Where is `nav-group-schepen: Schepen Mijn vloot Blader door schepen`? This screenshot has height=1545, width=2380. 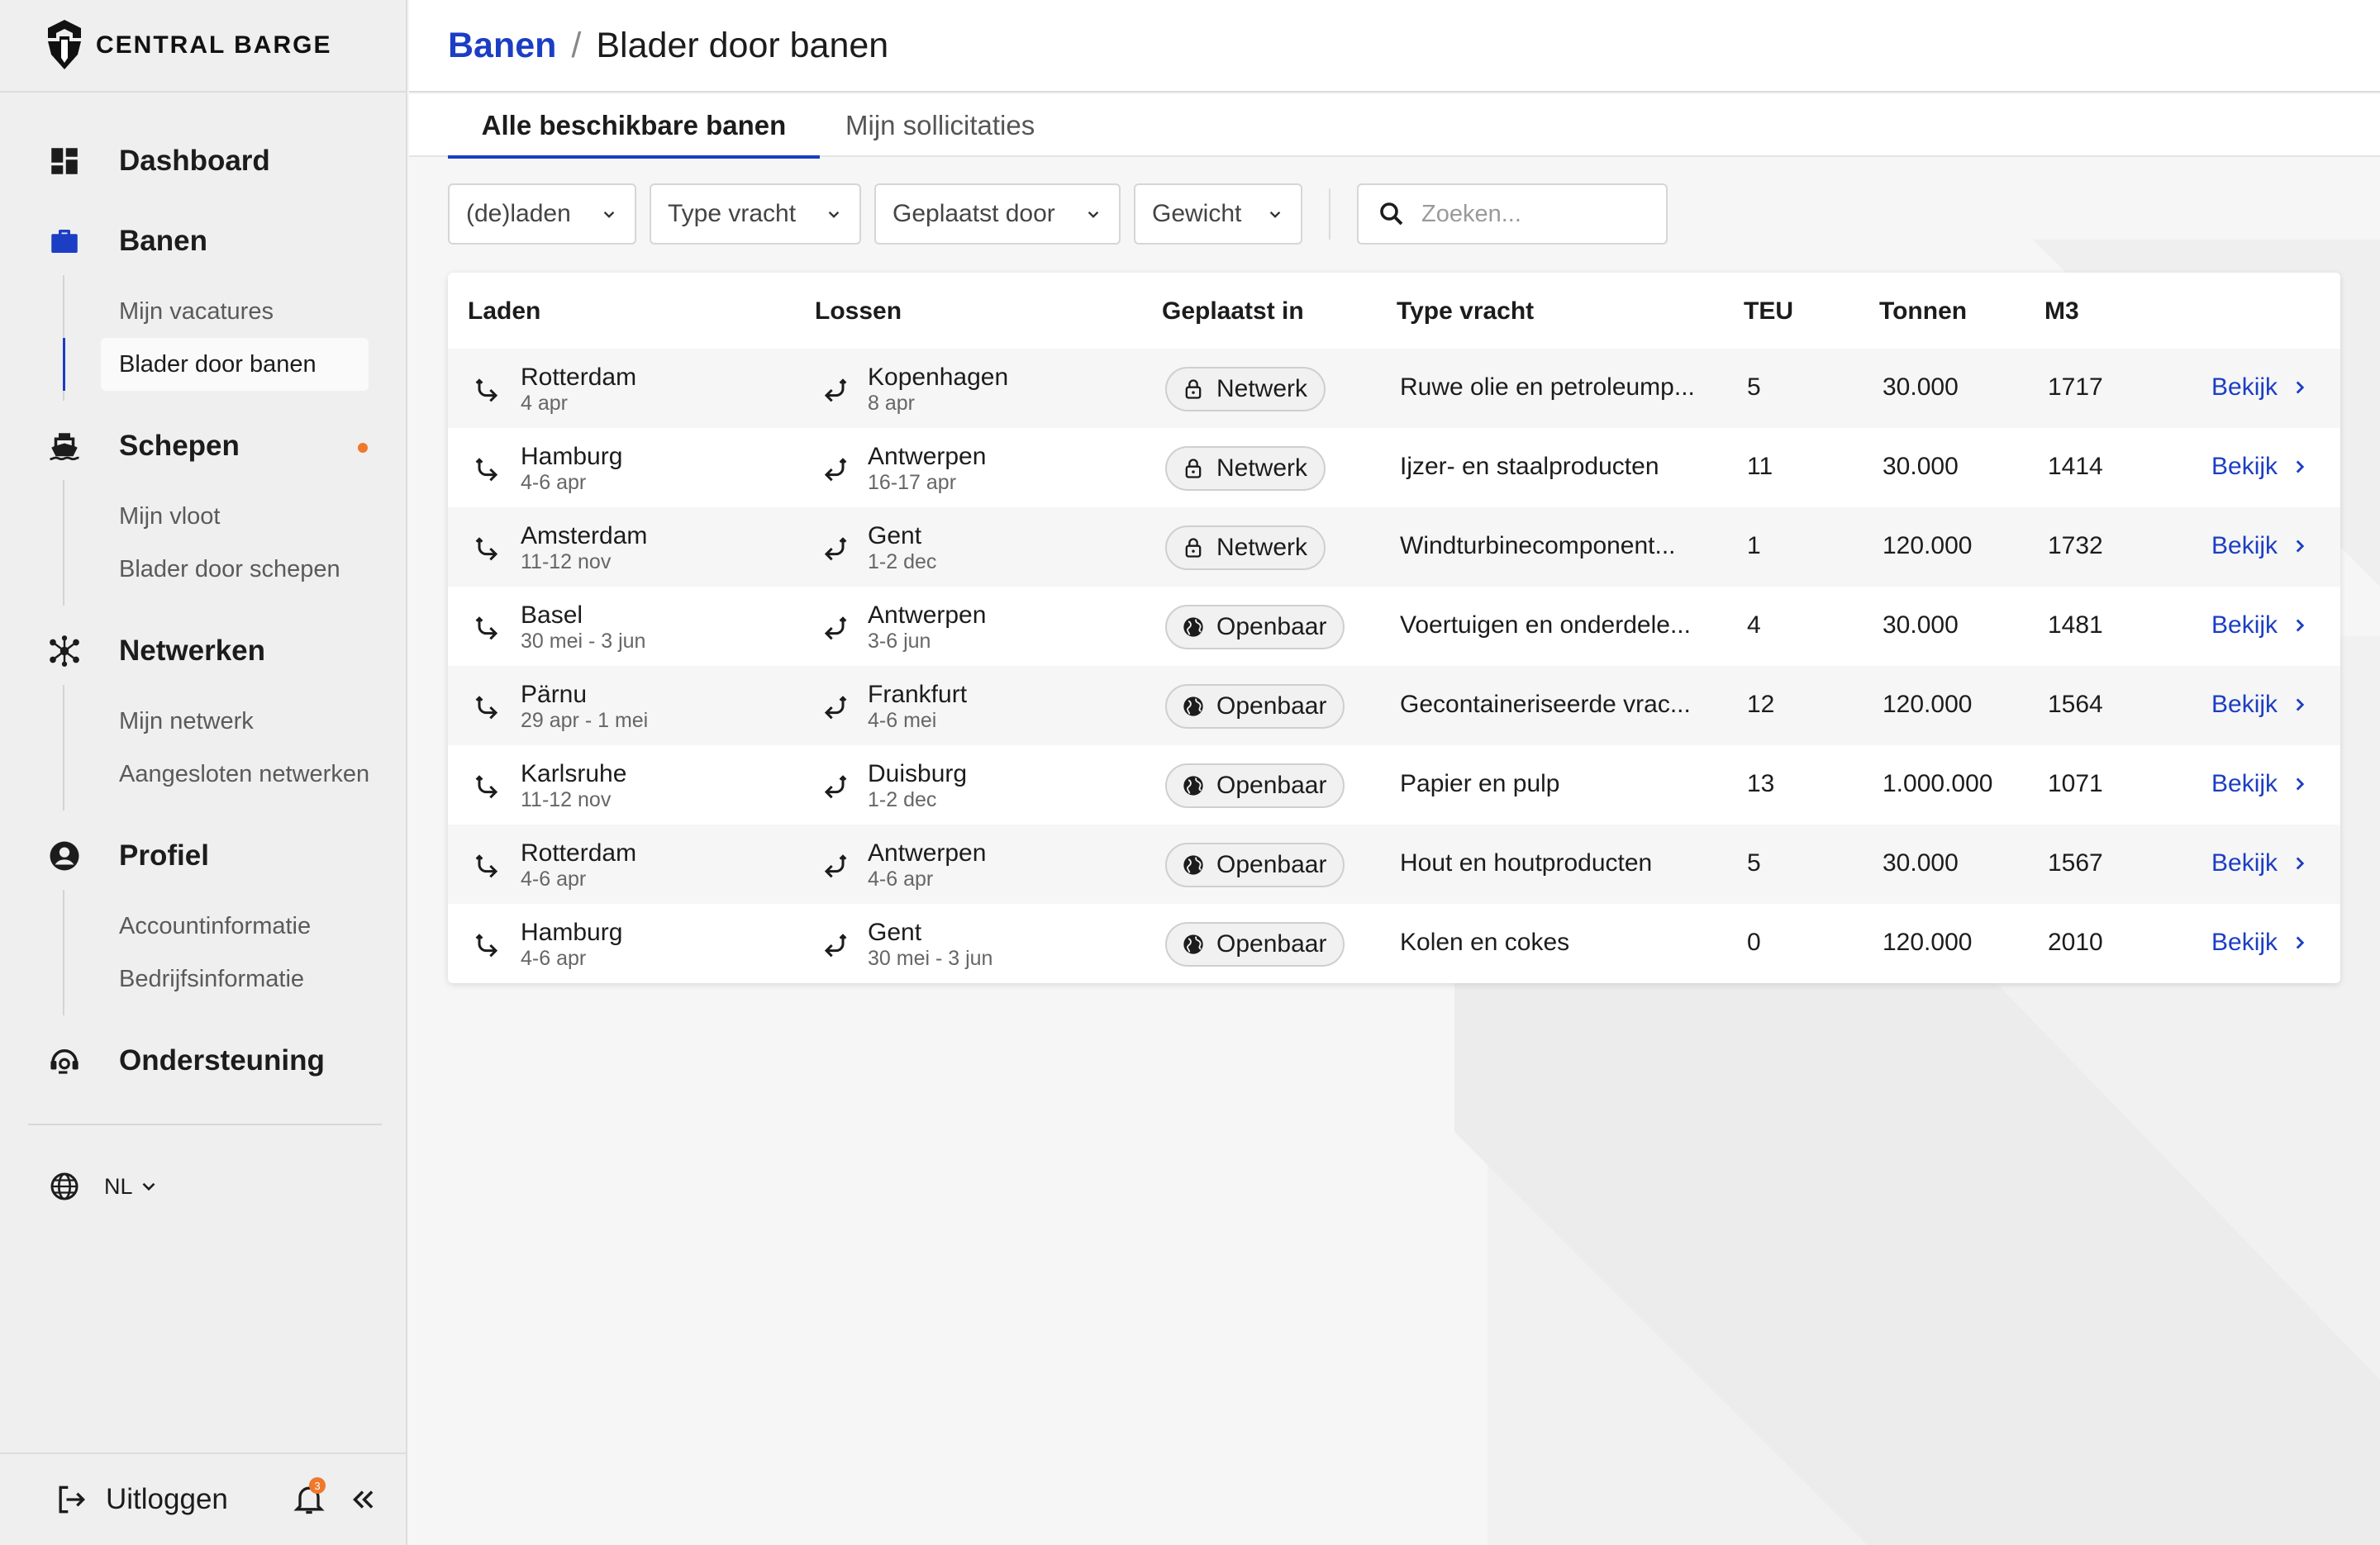
nav-group-schepen: Schepen Mijn vloot Blader door schepen is located at coordinates (203, 513).